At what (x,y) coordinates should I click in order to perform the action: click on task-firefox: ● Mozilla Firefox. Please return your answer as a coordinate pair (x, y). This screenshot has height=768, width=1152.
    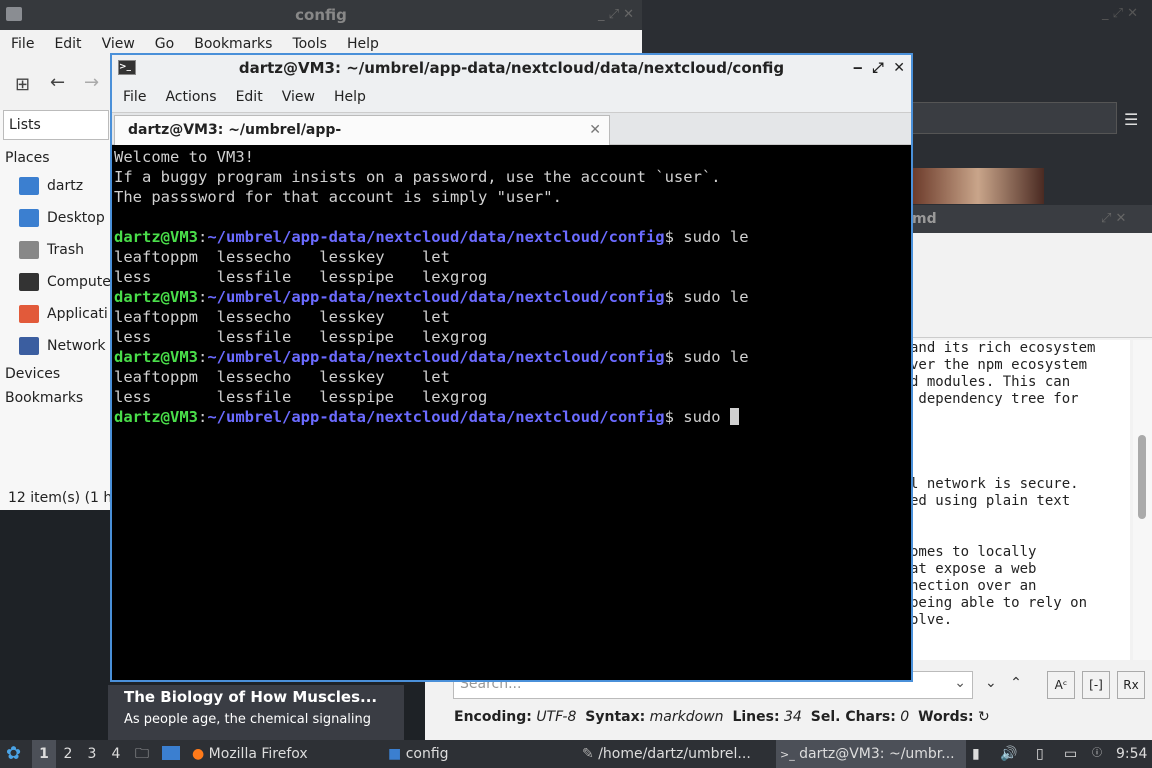
    Looking at the image, I should click on (287, 754).